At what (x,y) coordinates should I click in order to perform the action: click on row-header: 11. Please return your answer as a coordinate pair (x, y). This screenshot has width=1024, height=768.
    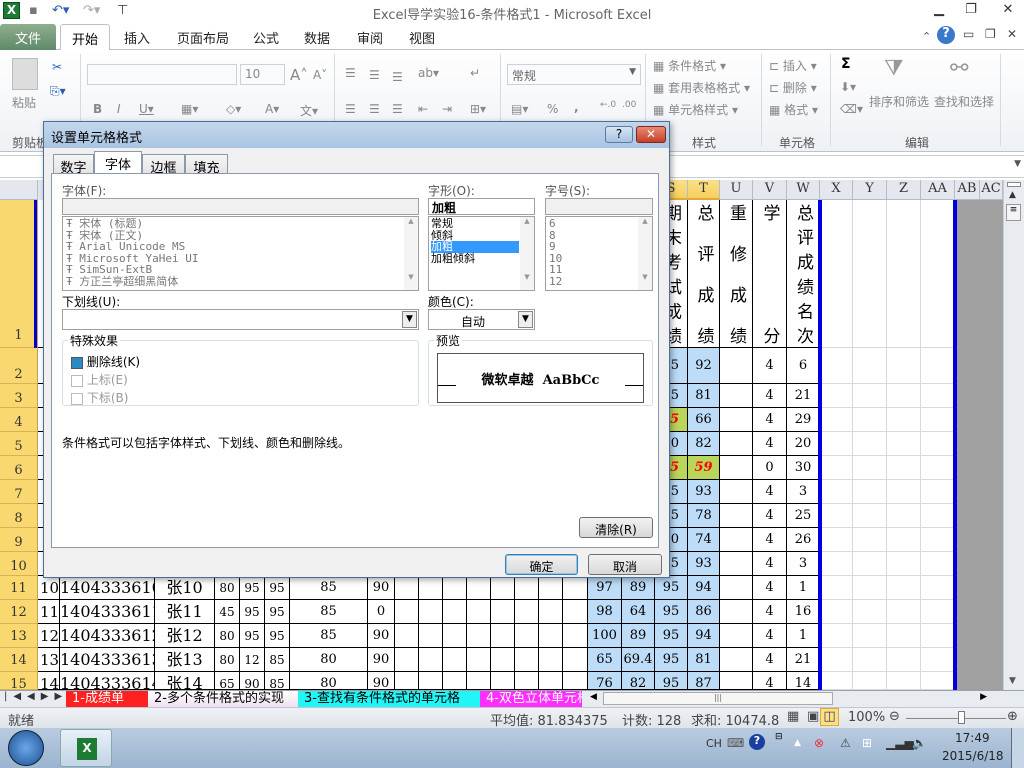
    Looking at the image, I should click on (19, 588).